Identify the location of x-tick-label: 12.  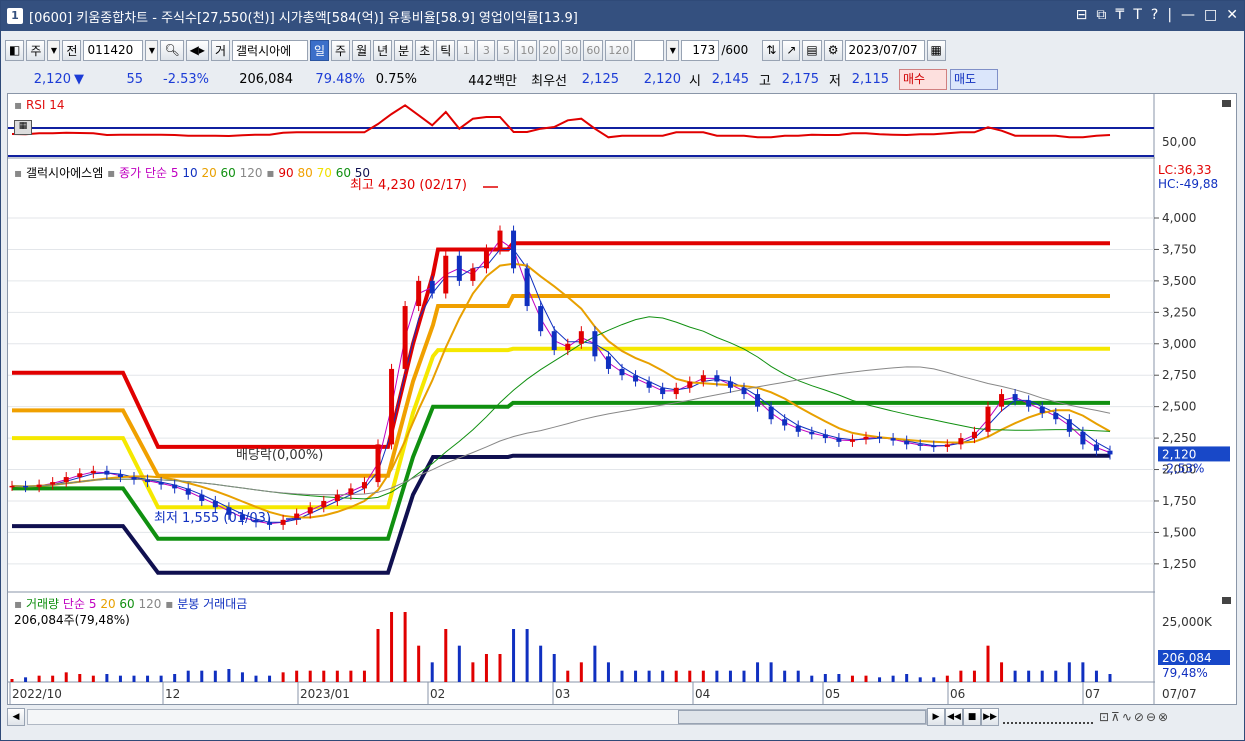
(172, 694).